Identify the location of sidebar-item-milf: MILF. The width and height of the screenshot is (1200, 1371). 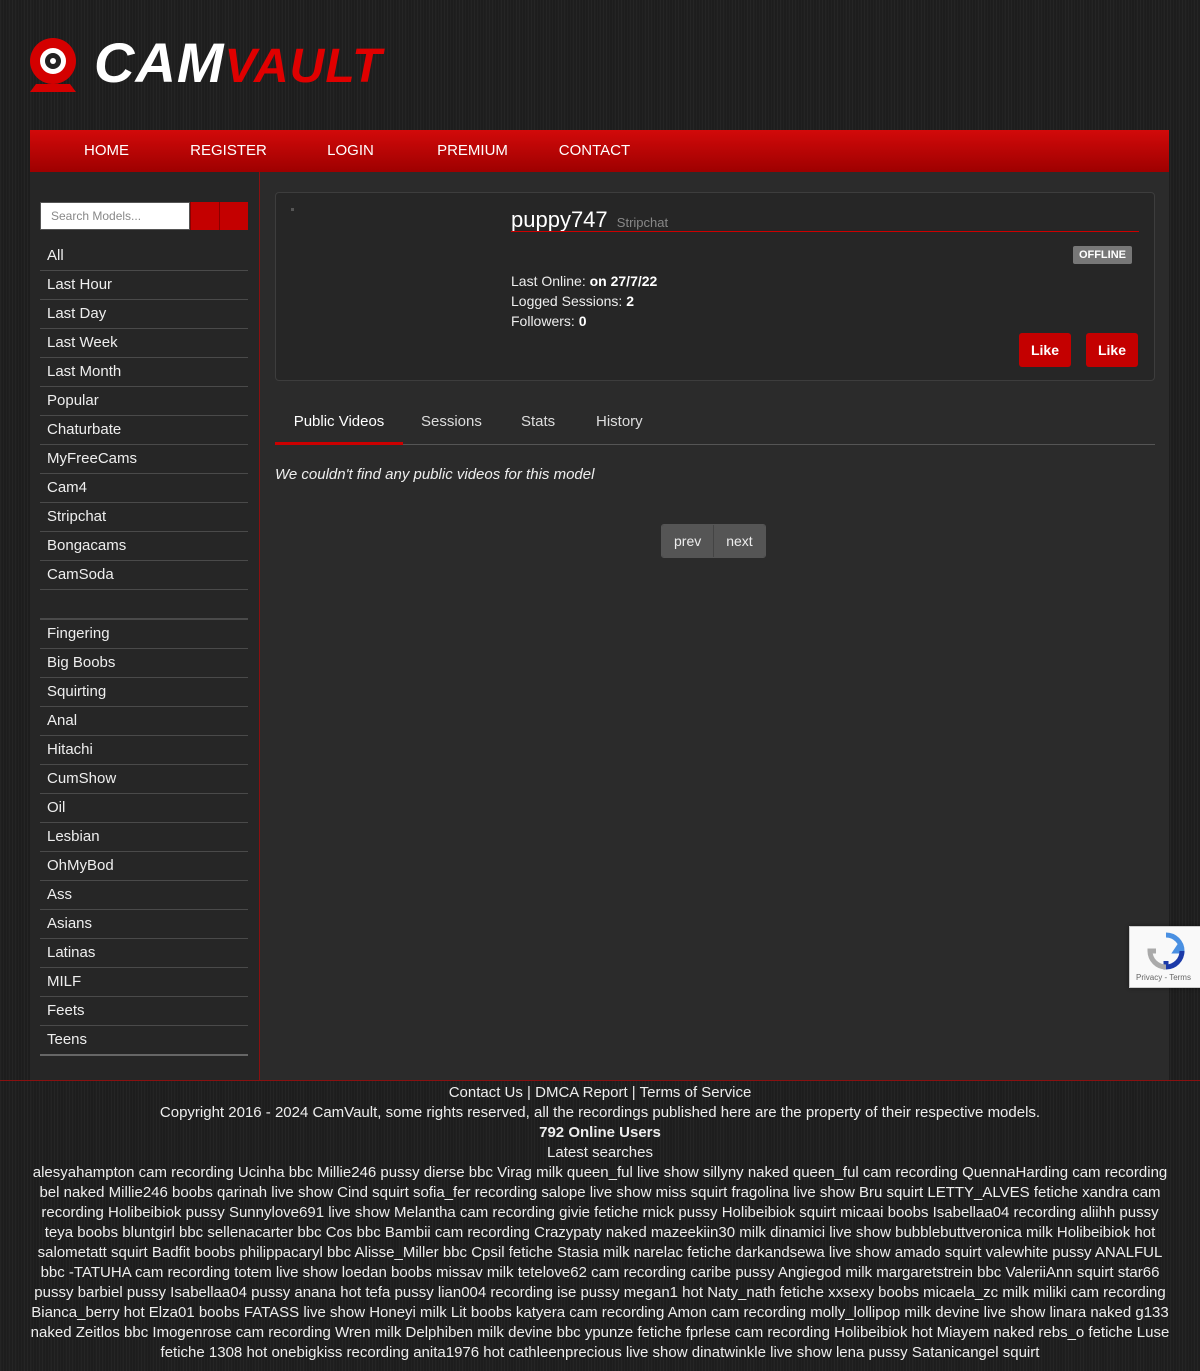
(144, 982).